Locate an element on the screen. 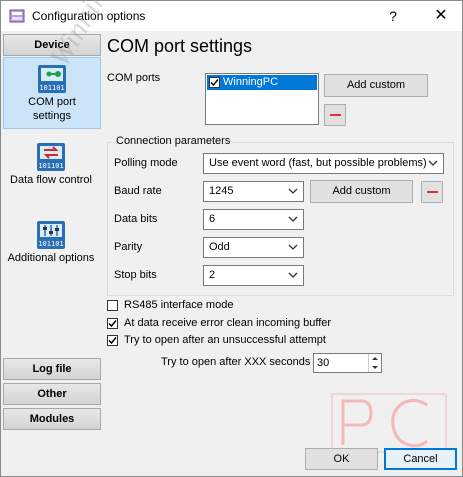  data-bits-label: Data bits is located at coordinates (136, 219).